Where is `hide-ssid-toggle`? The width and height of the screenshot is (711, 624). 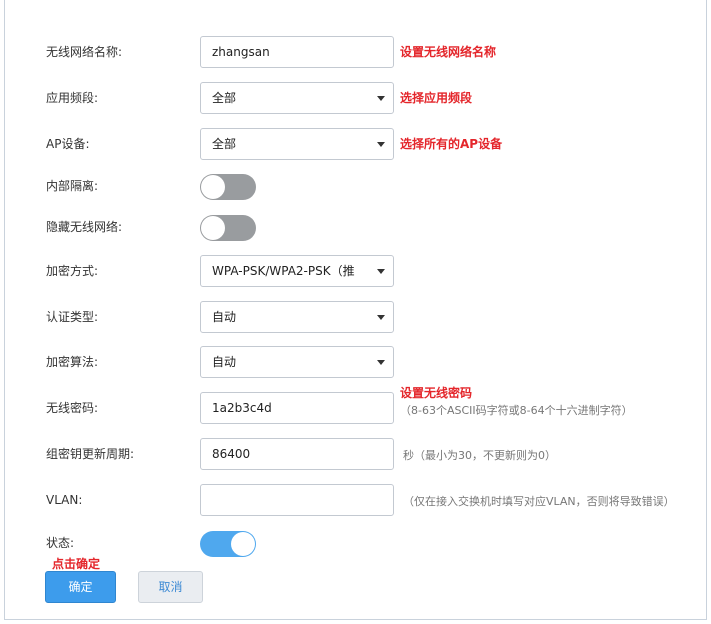
hide-ssid-toggle is located at coordinates (228, 228).